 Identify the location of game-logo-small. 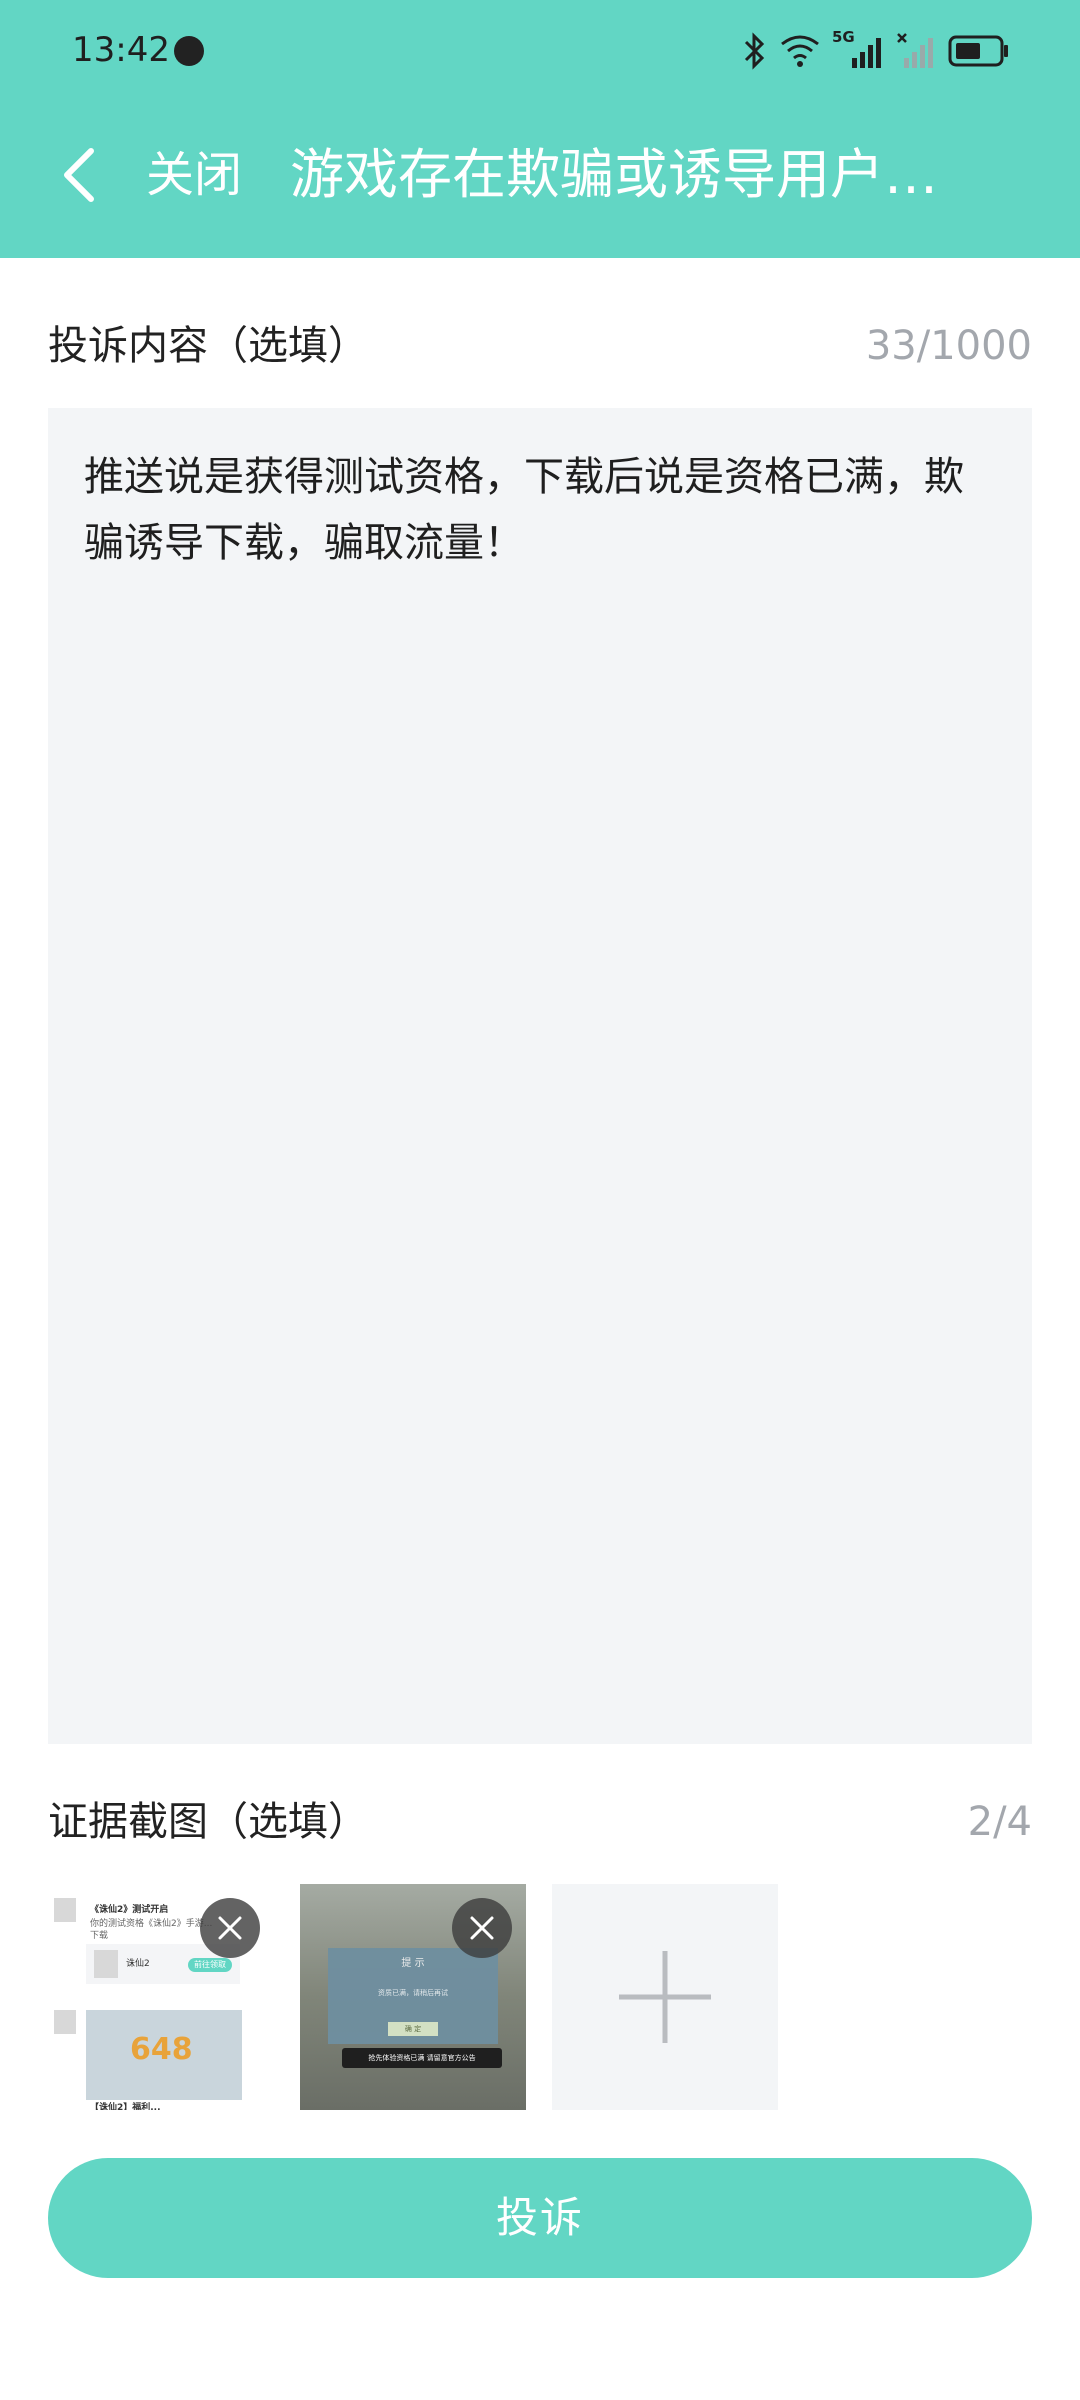
(106, 1964).